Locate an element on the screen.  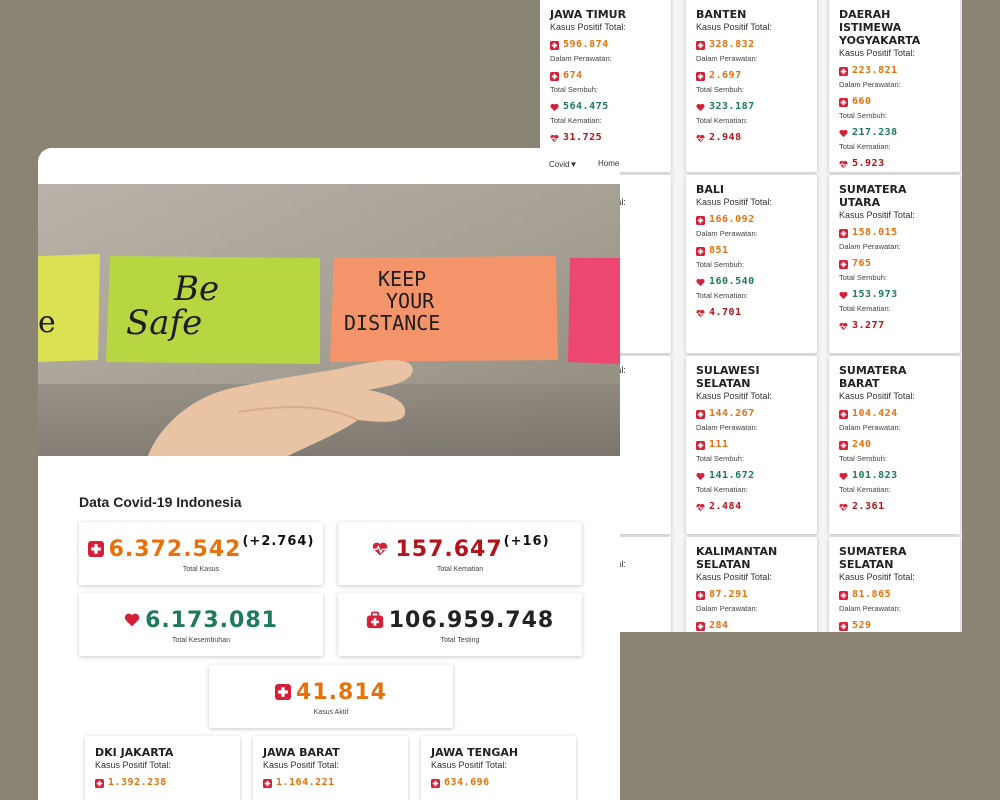
kasus-aktif-value: 41.814 is located at coordinates (341, 692).